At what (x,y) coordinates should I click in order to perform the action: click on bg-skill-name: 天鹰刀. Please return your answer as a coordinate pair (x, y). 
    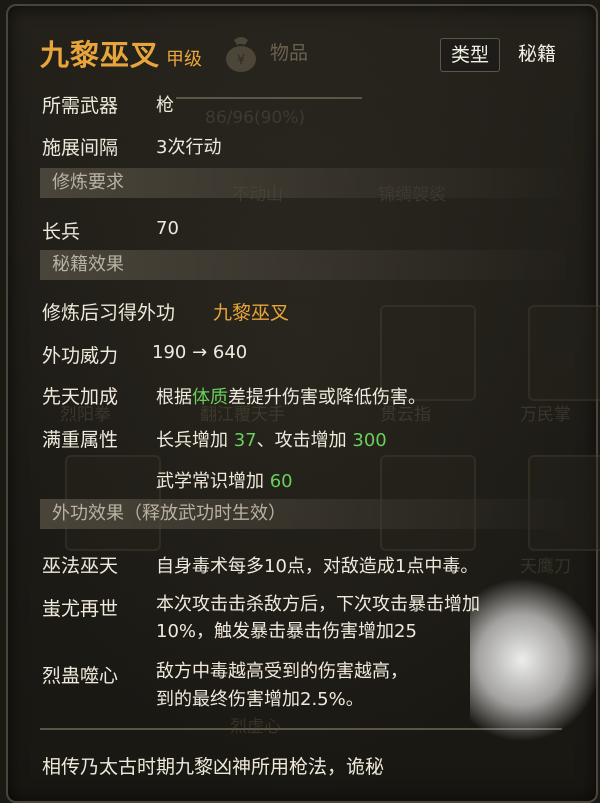
    Looking at the image, I should click on (545, 567).